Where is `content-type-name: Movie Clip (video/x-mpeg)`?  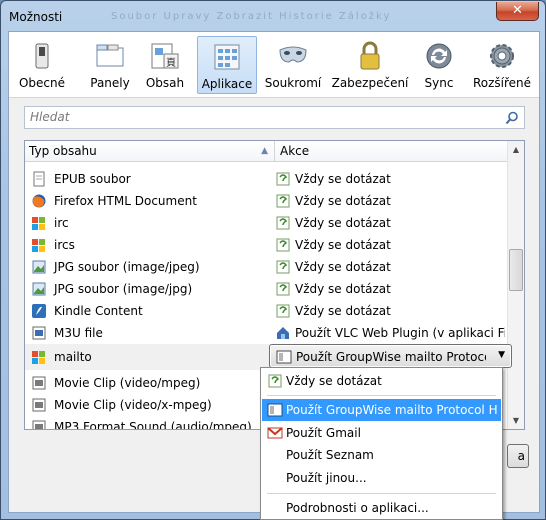 content-type-name: Movie Clip (video/x-mpeg) is located at coordinates (133, 405).